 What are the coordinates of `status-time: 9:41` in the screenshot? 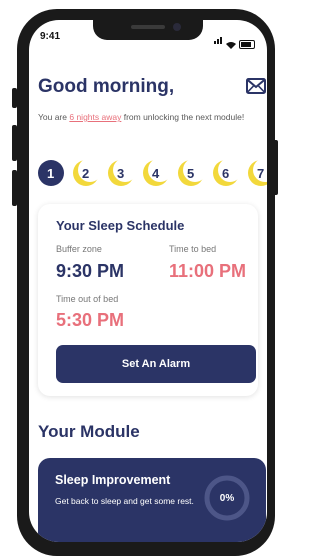 It's located at (50, 36).